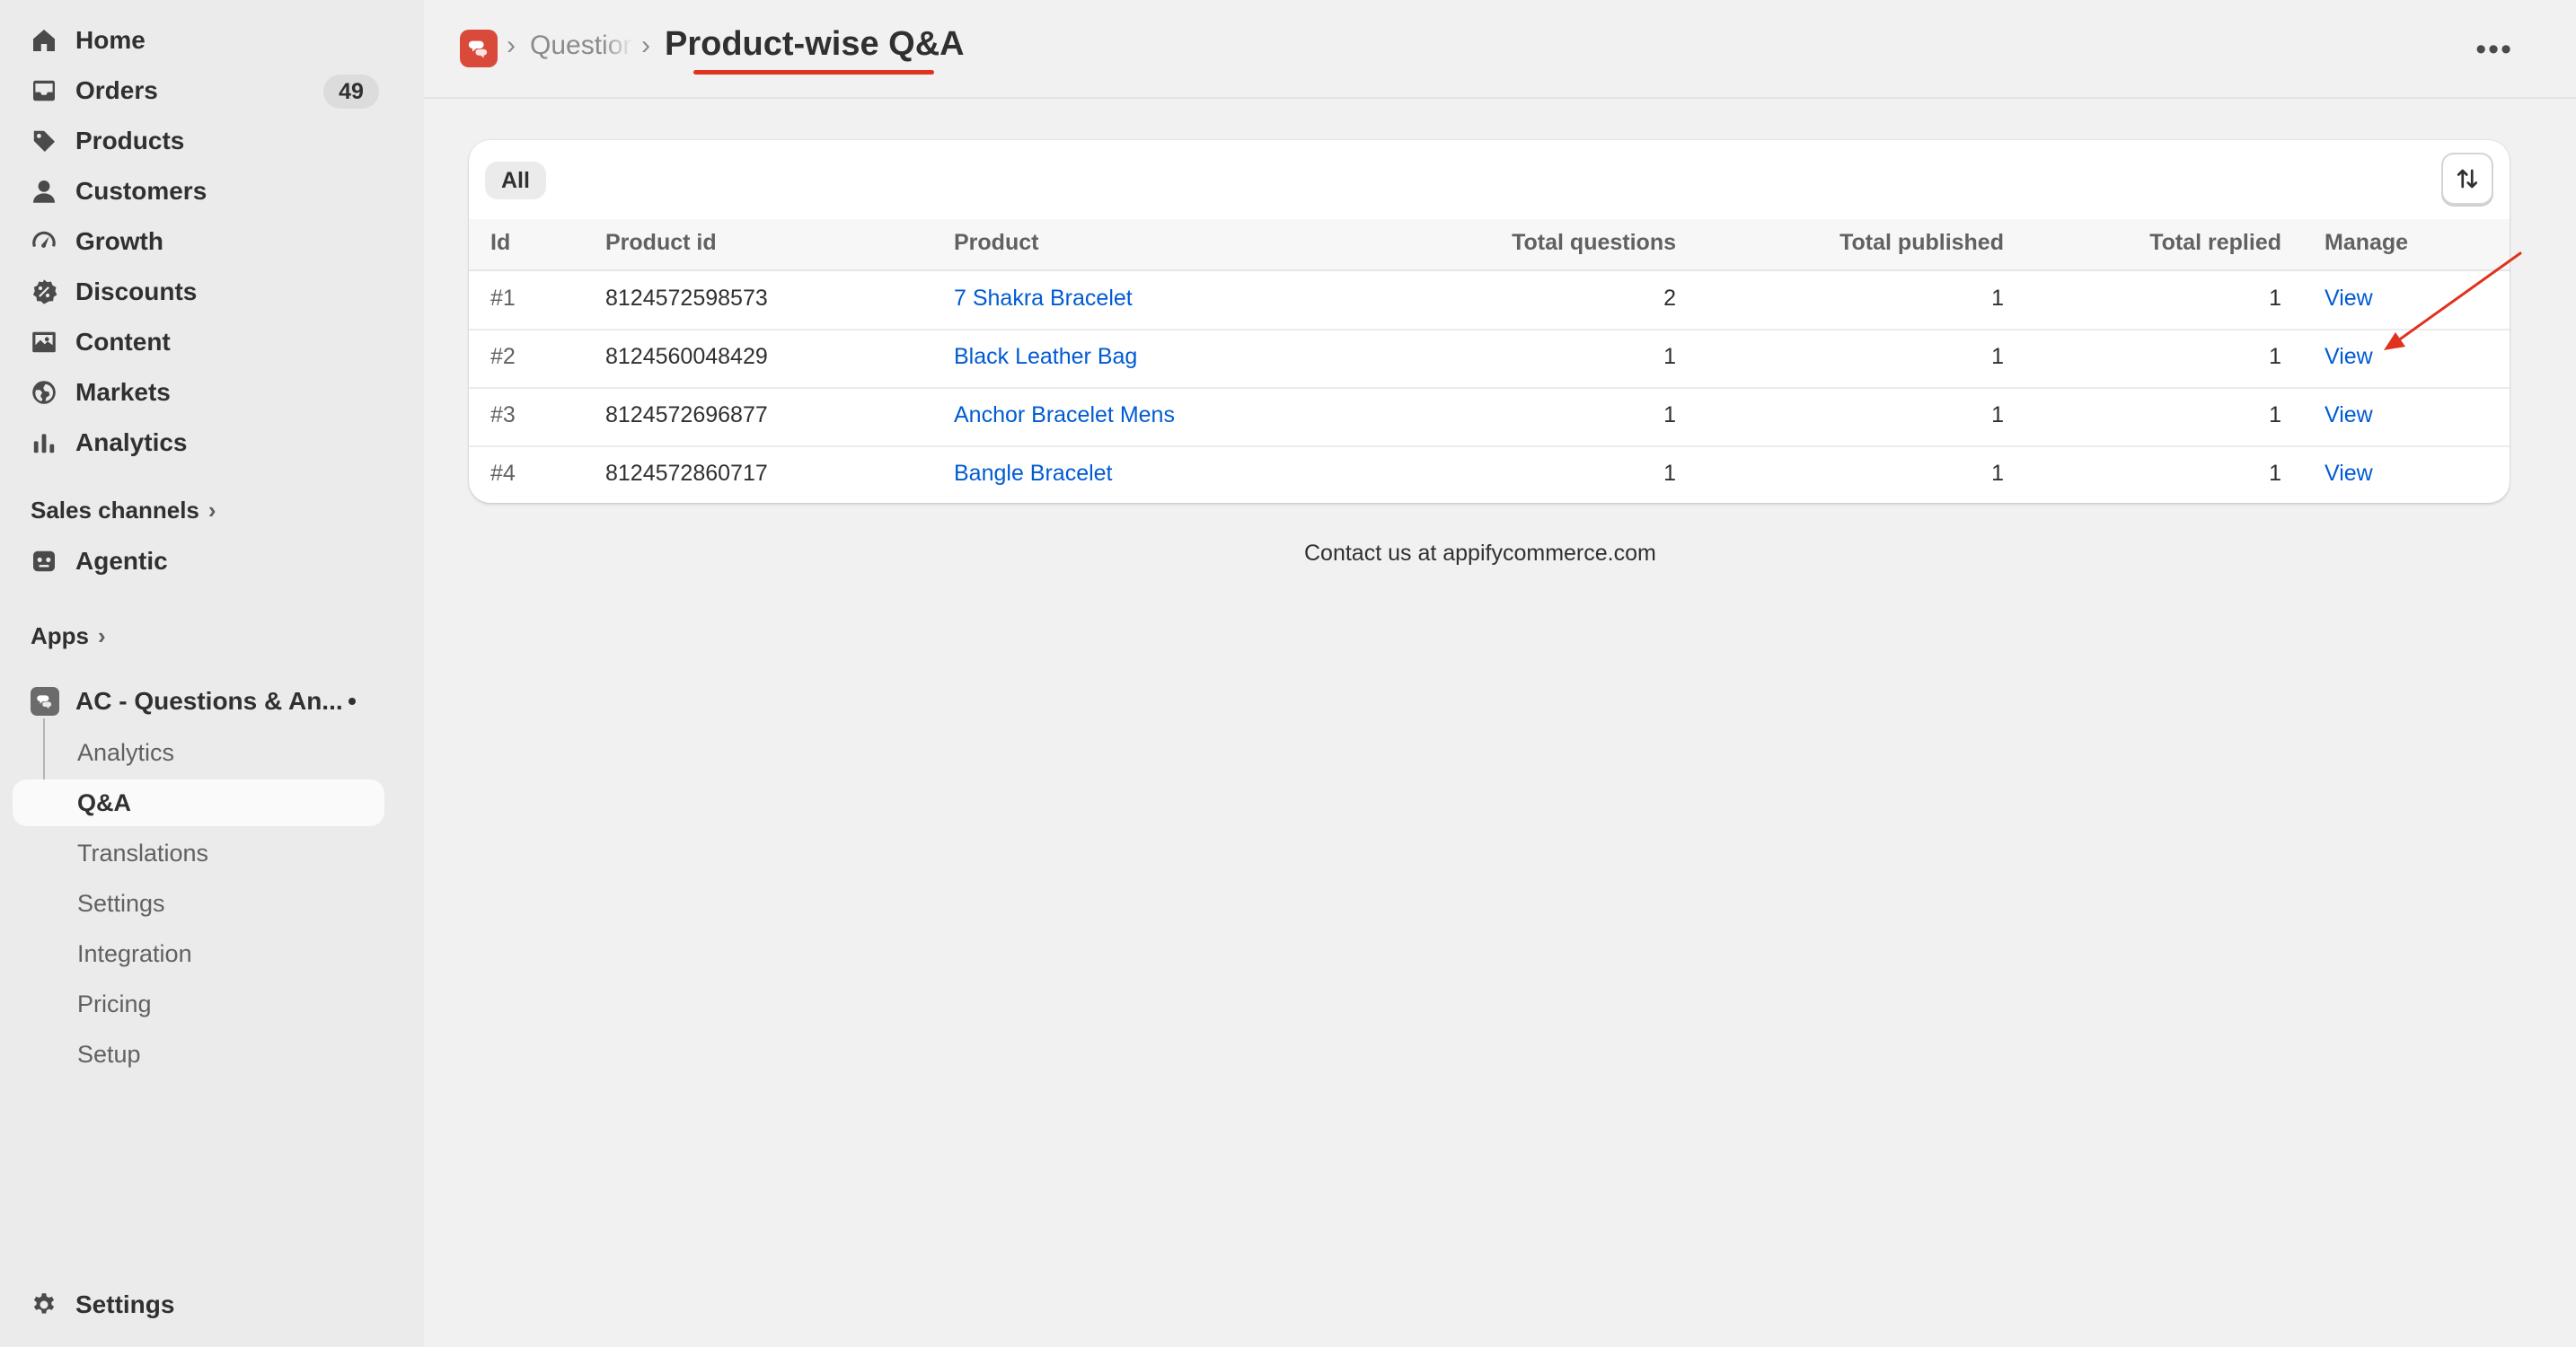 This screenshot has width=2576, height=1347. Describe the element at coordinates (1489, 300) in the screenshot. I see `table-row: #1 8124572598573 7 Shakra Bracelet 2 1 1 View` at that location.